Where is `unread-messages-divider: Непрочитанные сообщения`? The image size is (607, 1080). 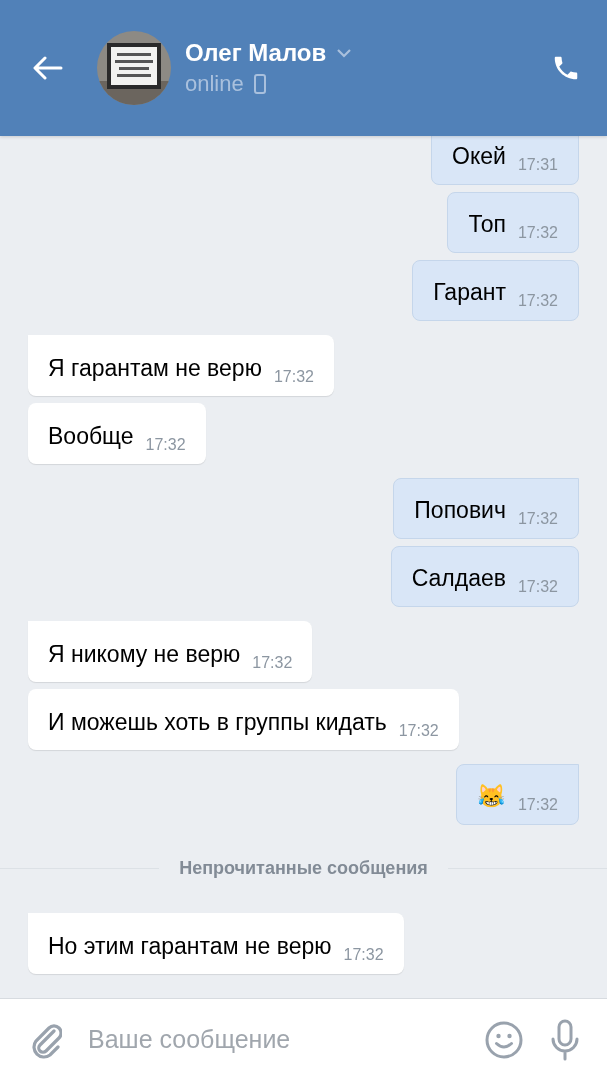 unread-messages-divider: Непрочитанные сообщения is located at coordinates (303, 868).